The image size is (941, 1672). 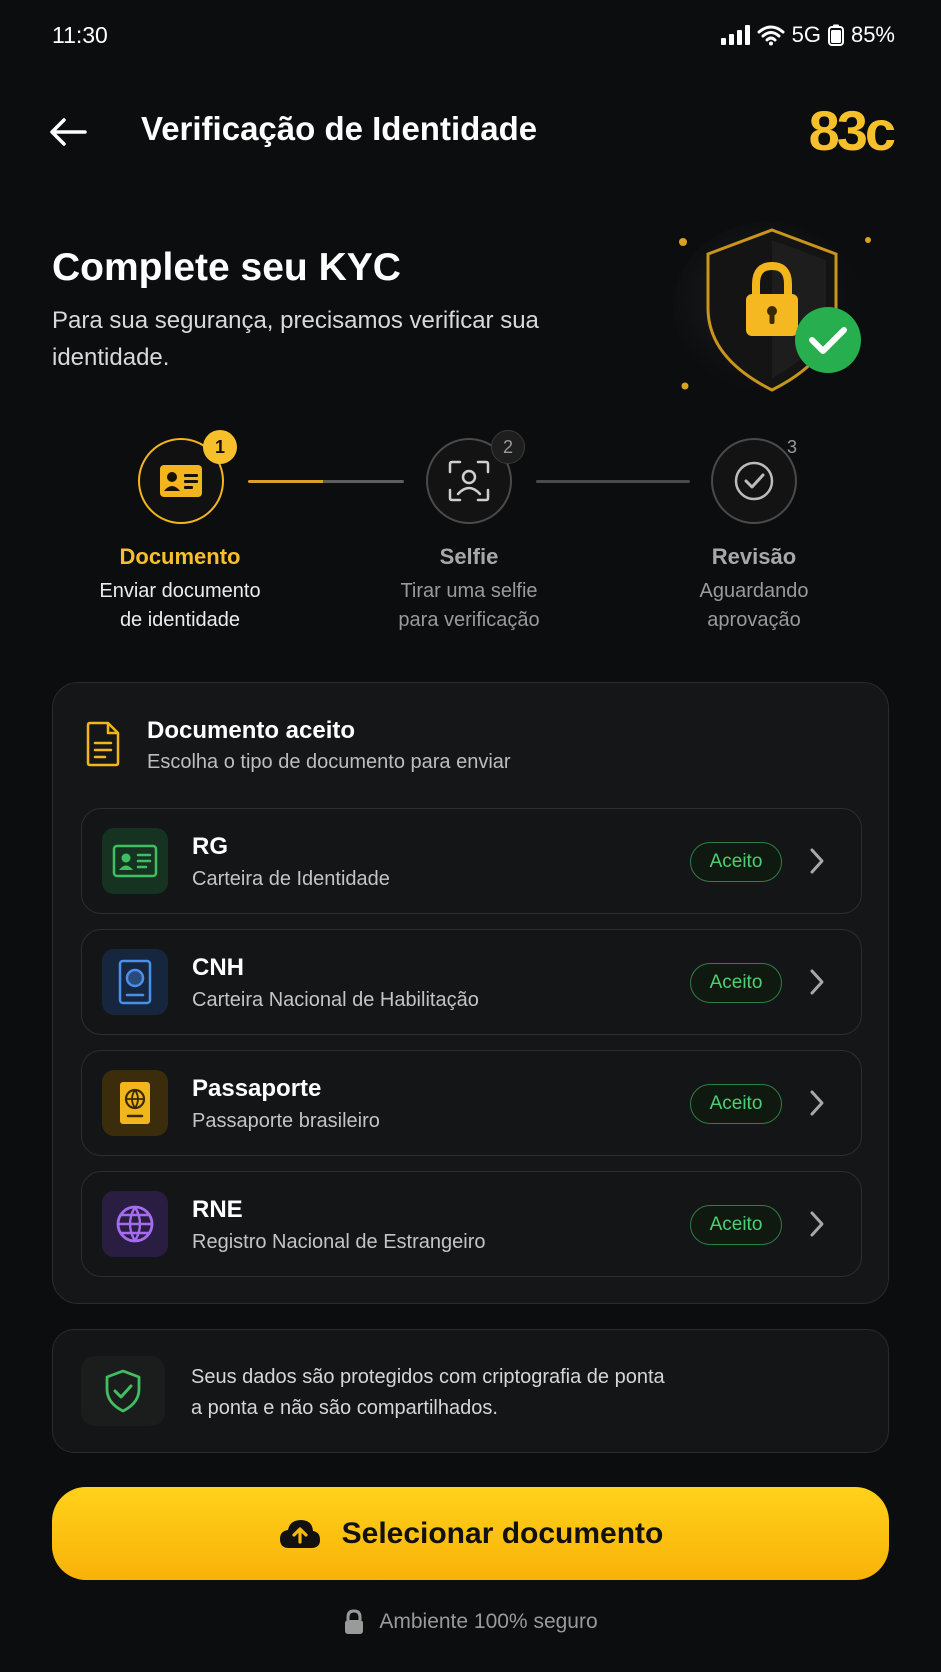 What do you see at coordinates (299, 1533) in the screenshot?
I see `cloud-upload-icon` at bounding box center [299, 1533].